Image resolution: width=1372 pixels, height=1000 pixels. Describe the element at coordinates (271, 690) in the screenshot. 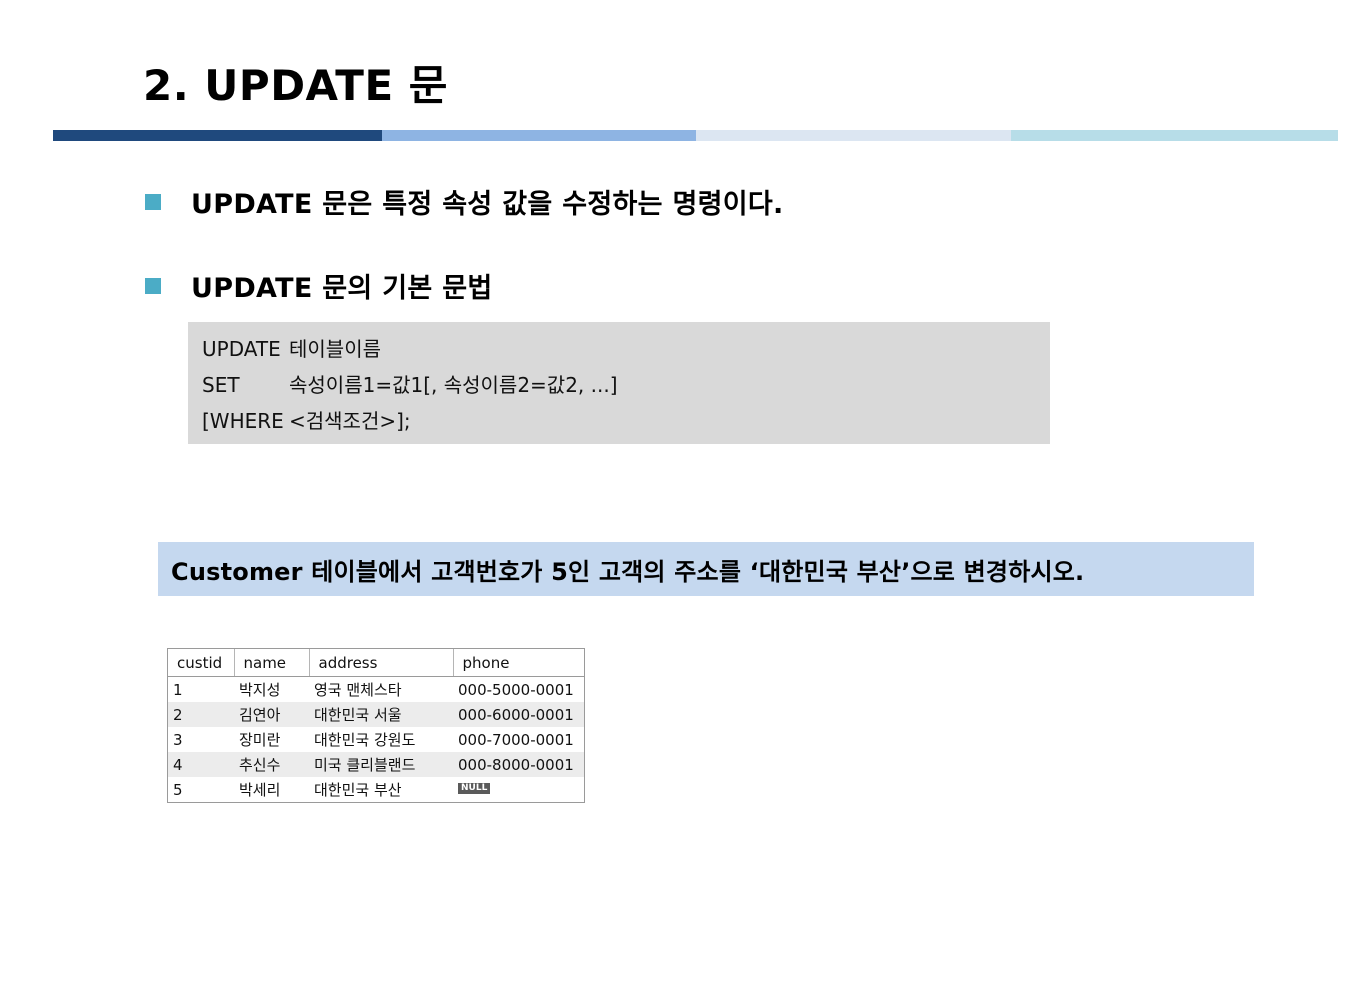

I see `cell-name: 박지성` at that location.